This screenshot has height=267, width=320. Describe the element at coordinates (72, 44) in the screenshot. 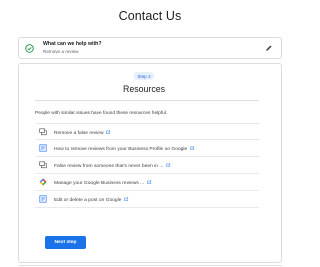

I see `step1-question: What can we help with?` at that location.